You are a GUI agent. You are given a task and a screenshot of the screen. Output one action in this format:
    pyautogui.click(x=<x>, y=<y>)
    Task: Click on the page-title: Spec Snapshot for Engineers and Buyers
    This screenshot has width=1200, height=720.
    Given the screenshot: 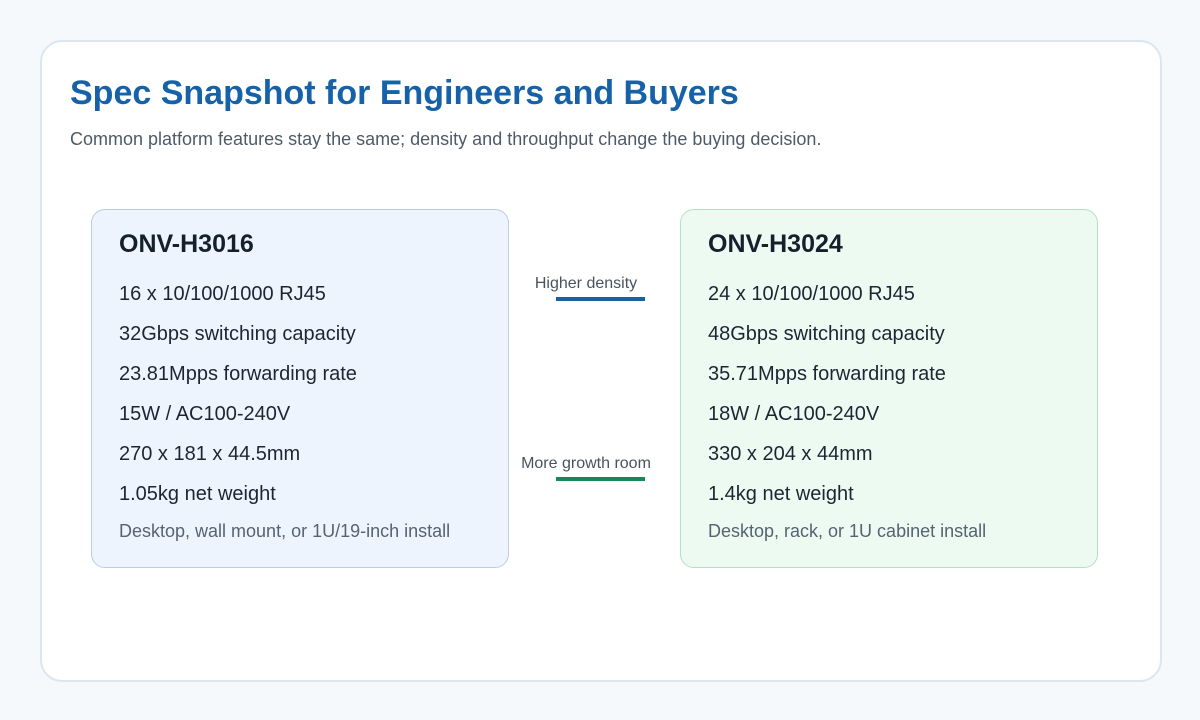 What is the action you would take?
    pyautogui.click(x=404, y=93)
    